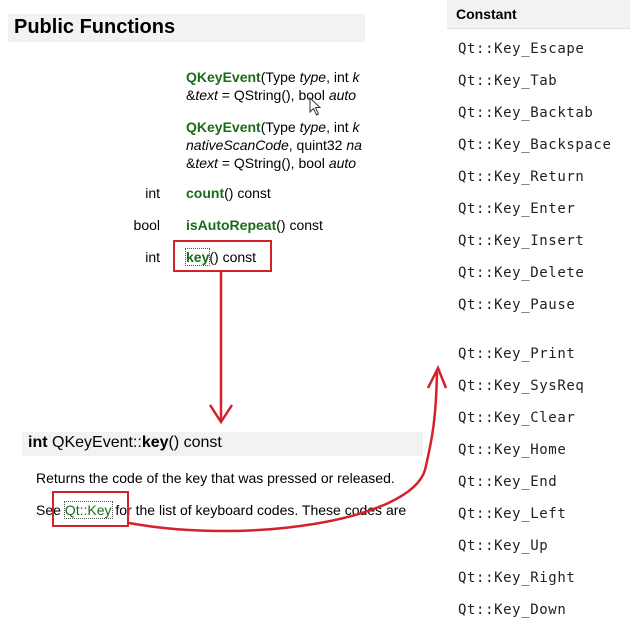 The width and height of the screenshot is (630, 632). What do you see at coordinates (38, 442) in the screenshot?
I see `detail-return-type: int` at bounding box center [38, 442].